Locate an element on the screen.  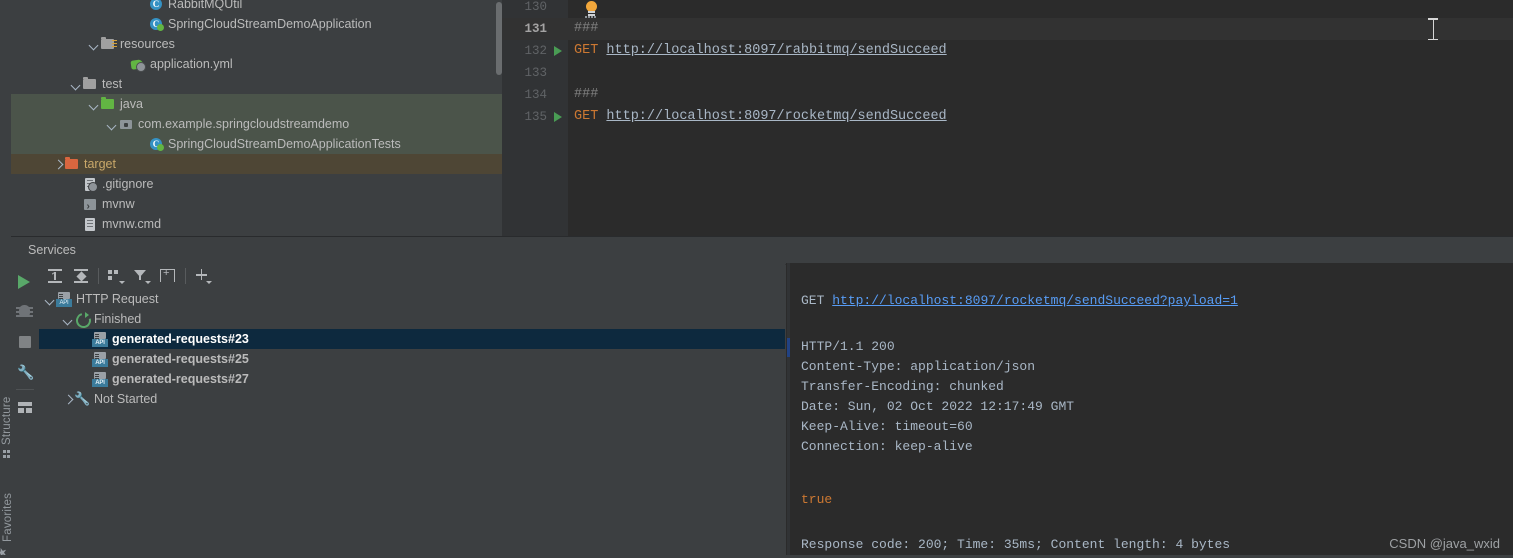
editor-line: 131 ### is located at coordinates (1007, 29).